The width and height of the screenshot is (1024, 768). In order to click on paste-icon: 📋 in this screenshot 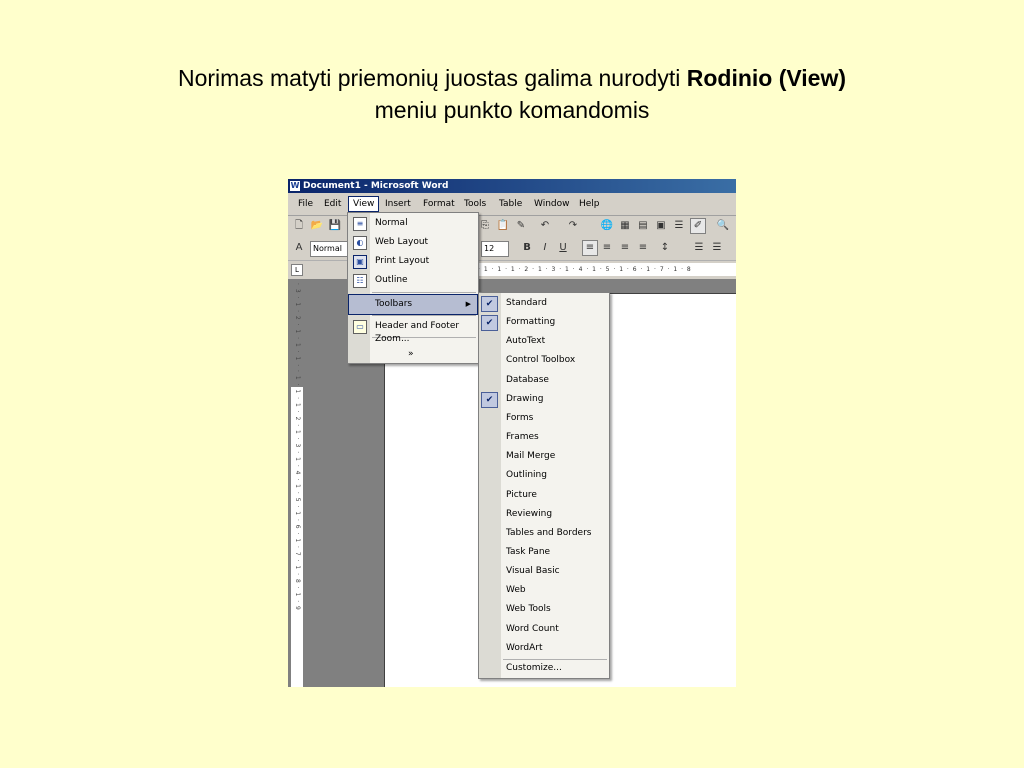, I will do `click(503, 226)`.